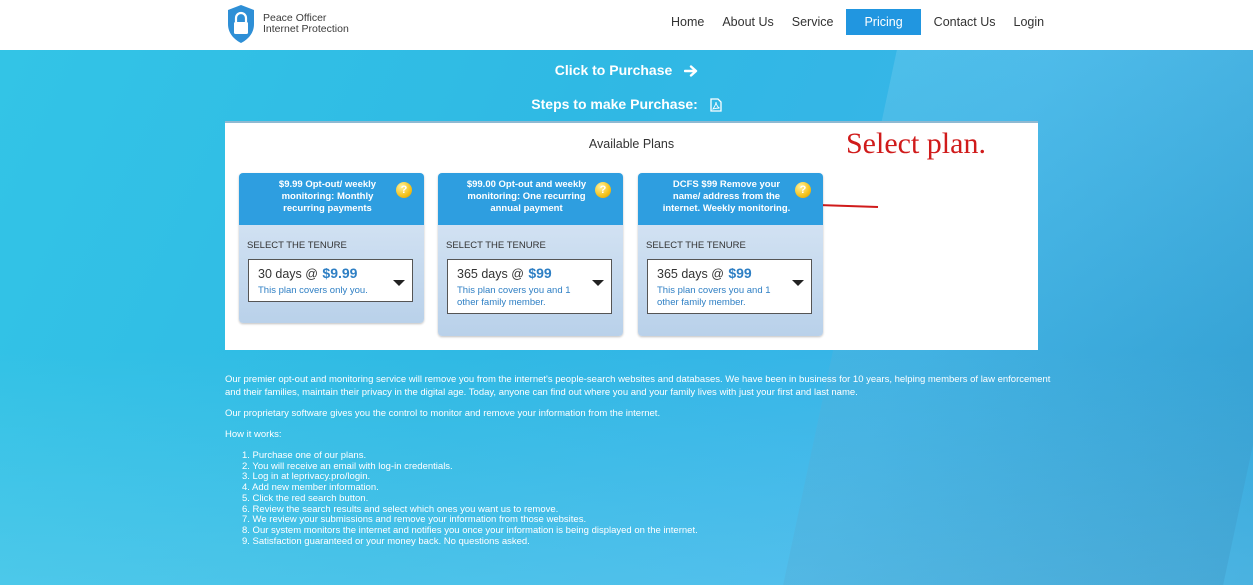  Describe the element at coordinates (313, 290) in the screenshot. I see `plan-coverage: This plan covers only you.` at that location.